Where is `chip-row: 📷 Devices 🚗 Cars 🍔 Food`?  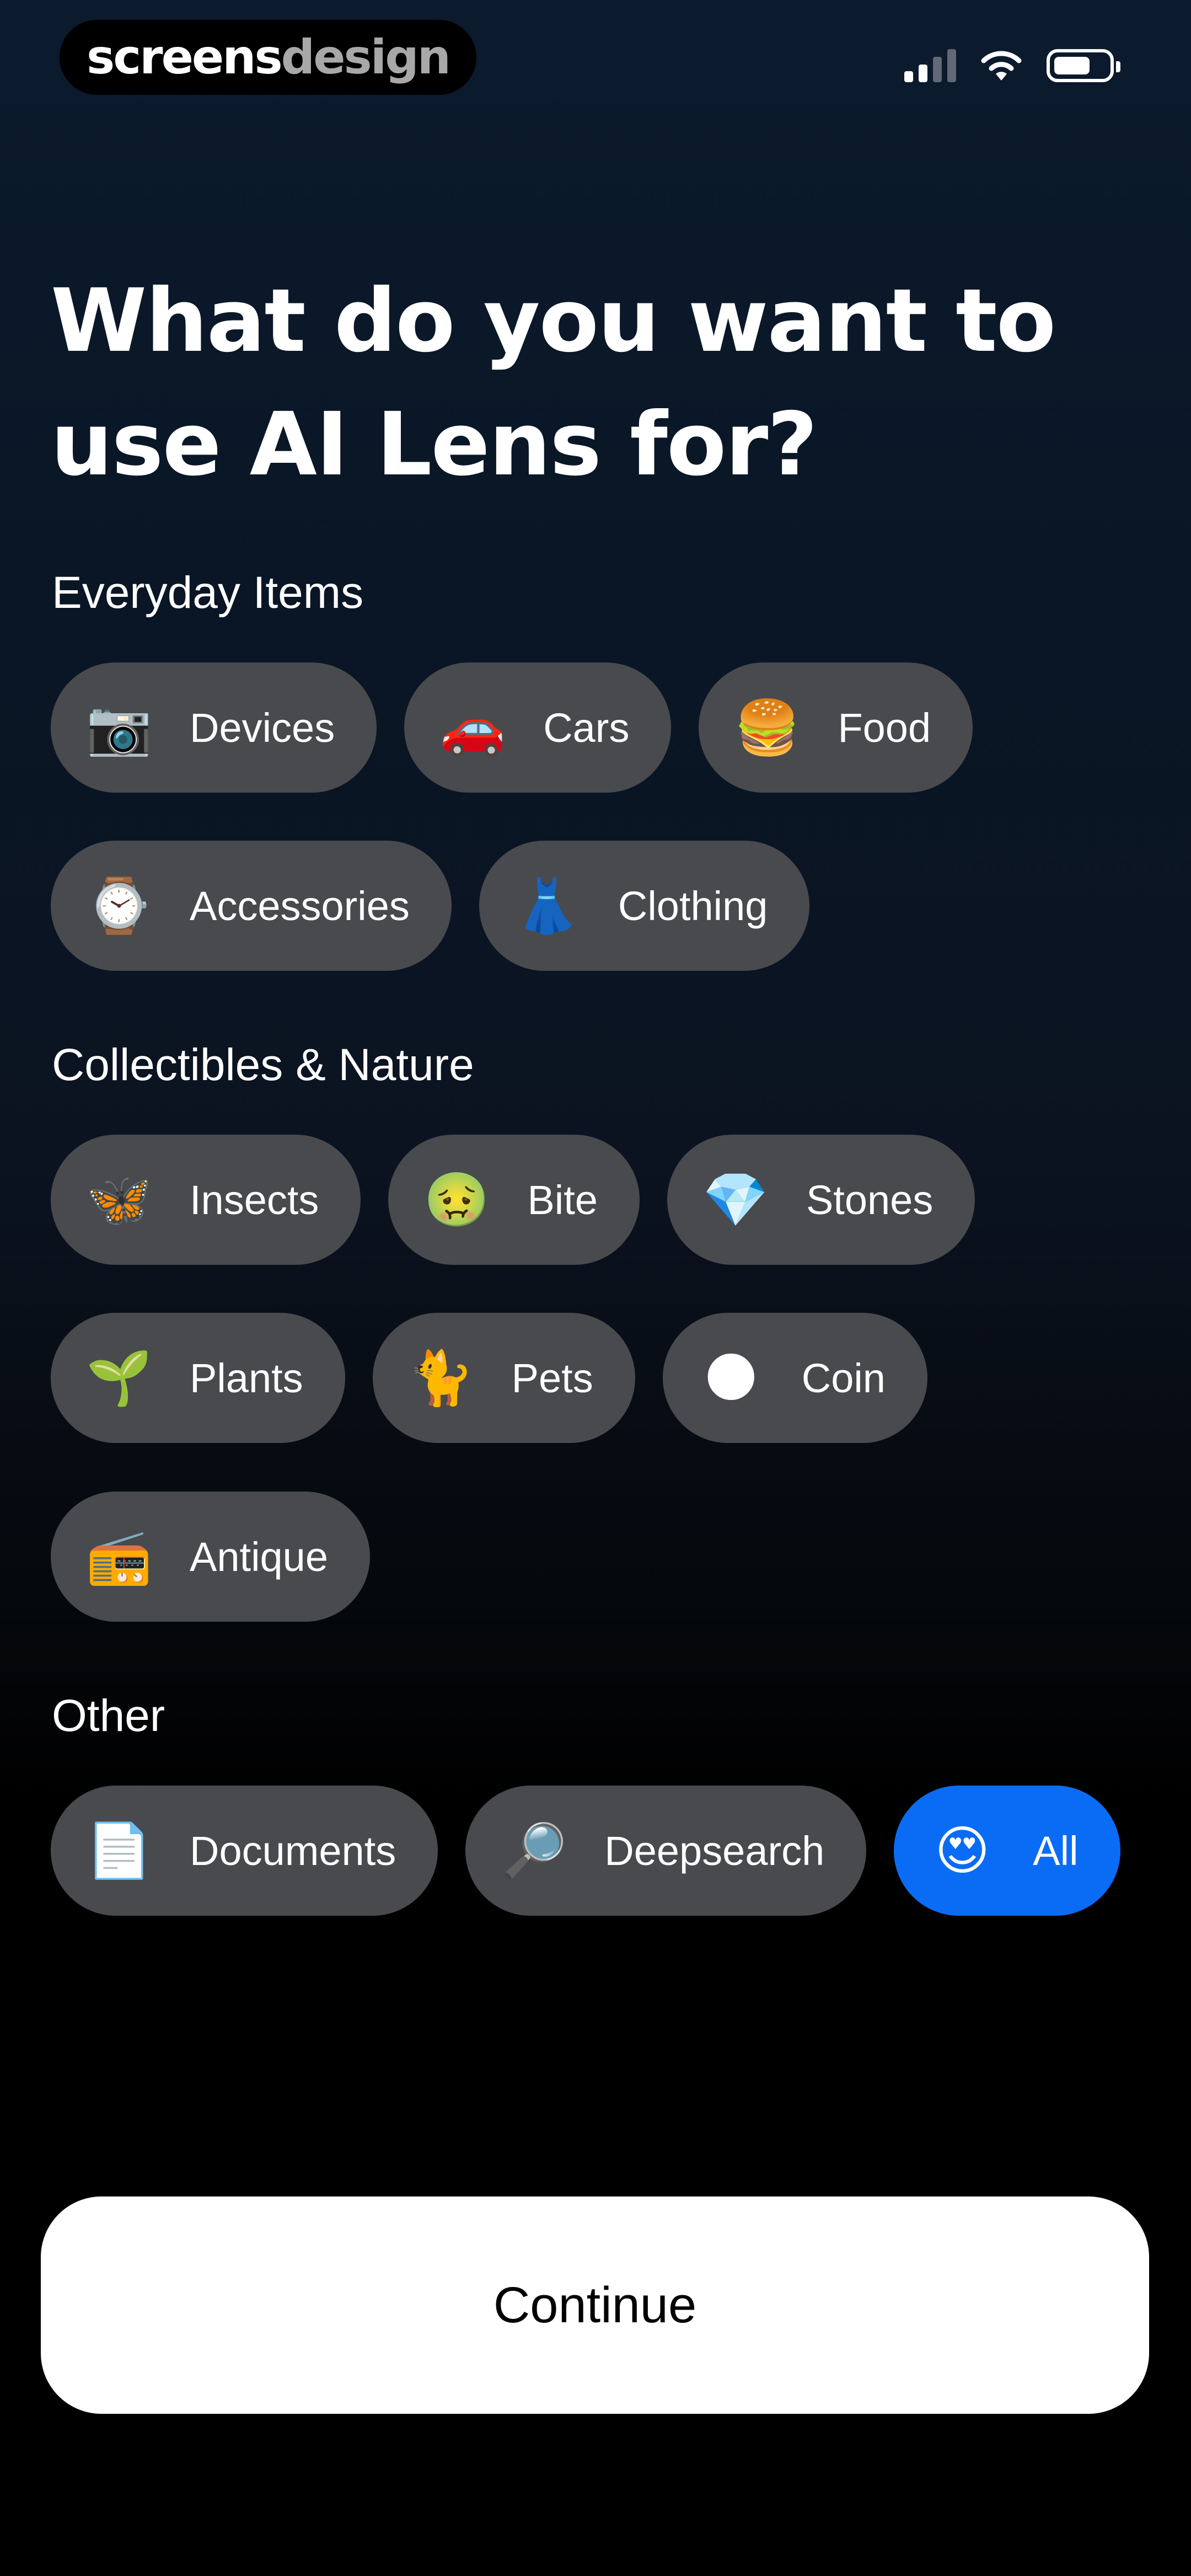
chip-row: 📷 Devices 🚗 Cars 🍔 Food is located at coordinates (512, 727).